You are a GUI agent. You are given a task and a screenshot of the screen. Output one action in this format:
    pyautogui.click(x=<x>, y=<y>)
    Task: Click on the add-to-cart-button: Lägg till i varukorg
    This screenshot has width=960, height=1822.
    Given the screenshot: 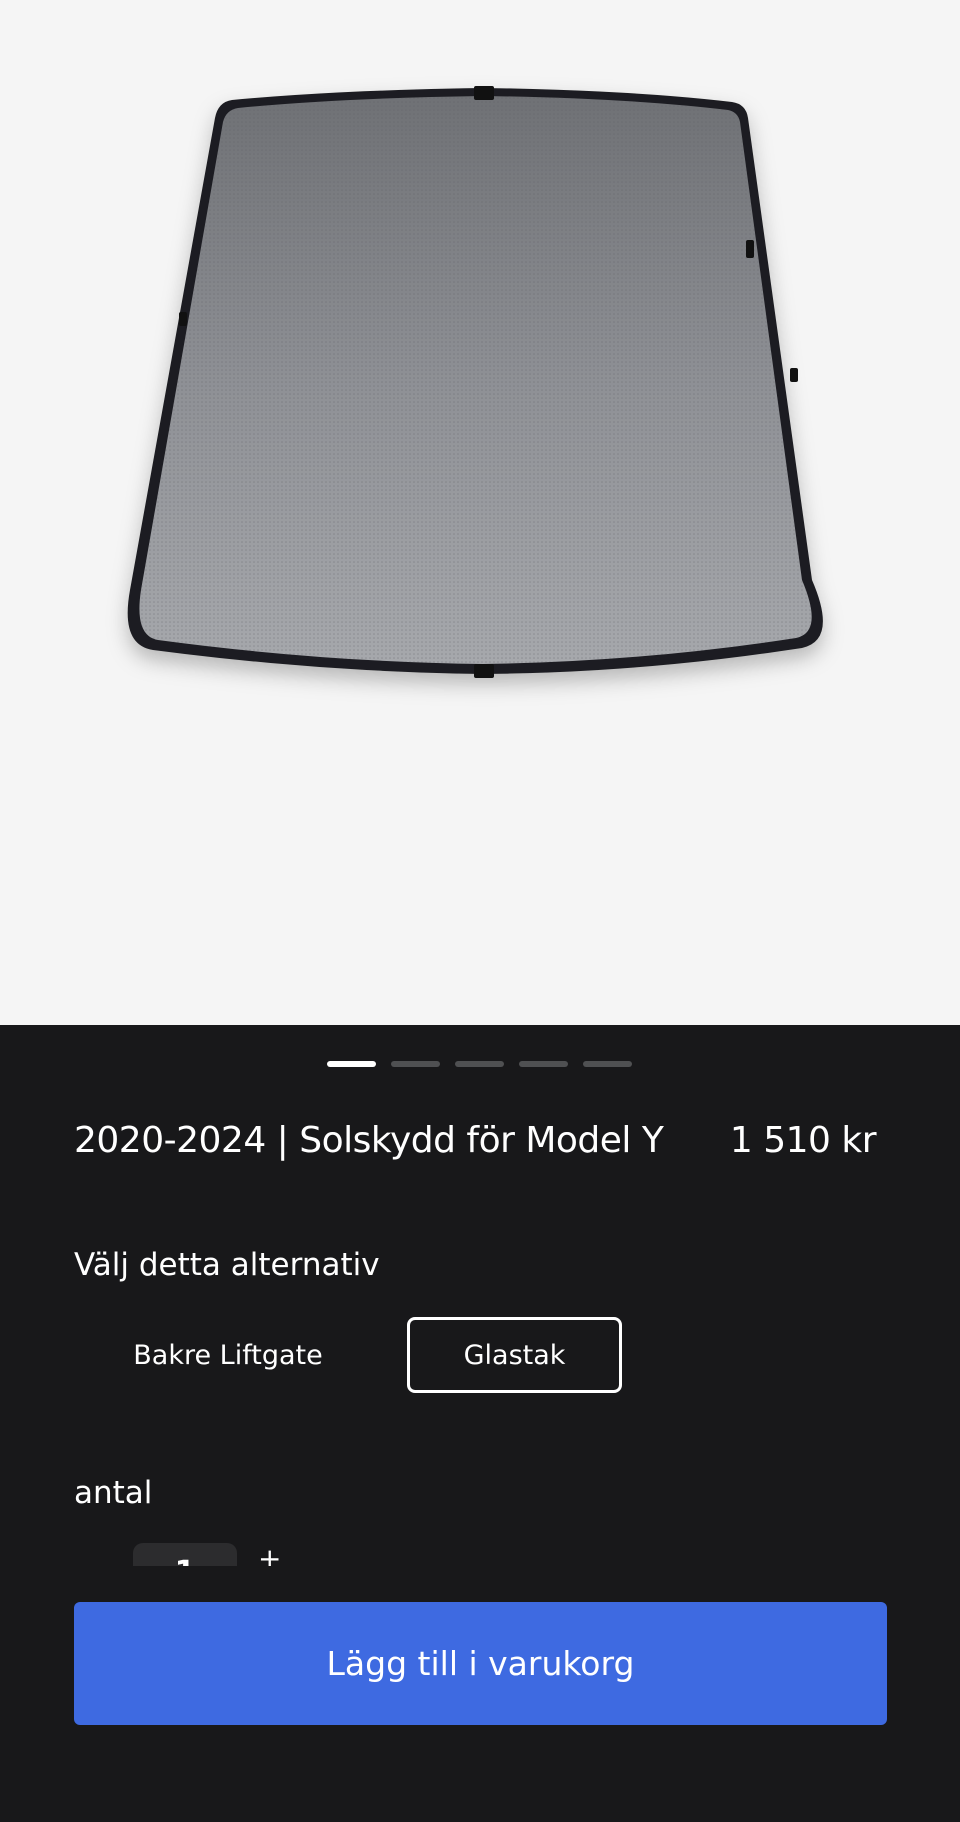 What is the action you would take?
    pyautogui.click(x=480, y=1663)
    